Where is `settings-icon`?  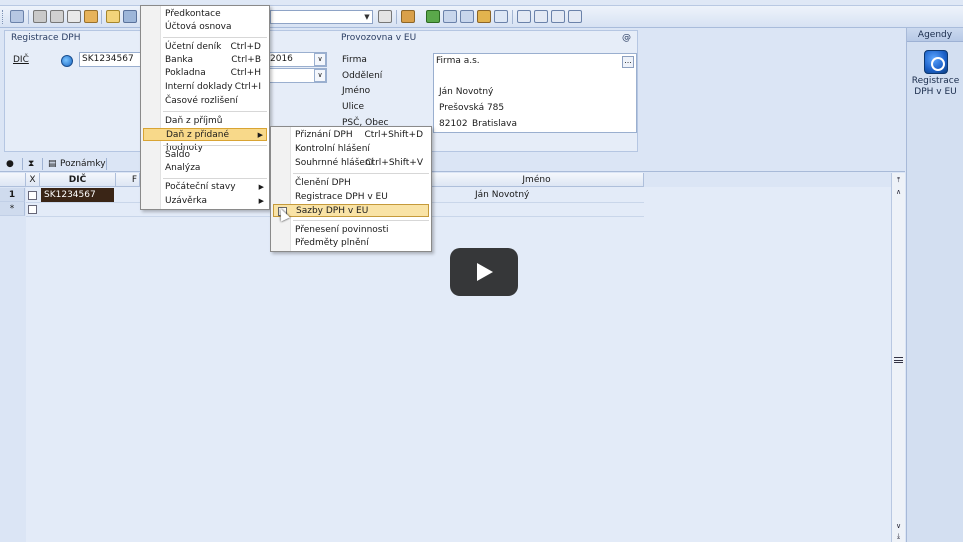 settings-icon is located at coordinates (40, 16).